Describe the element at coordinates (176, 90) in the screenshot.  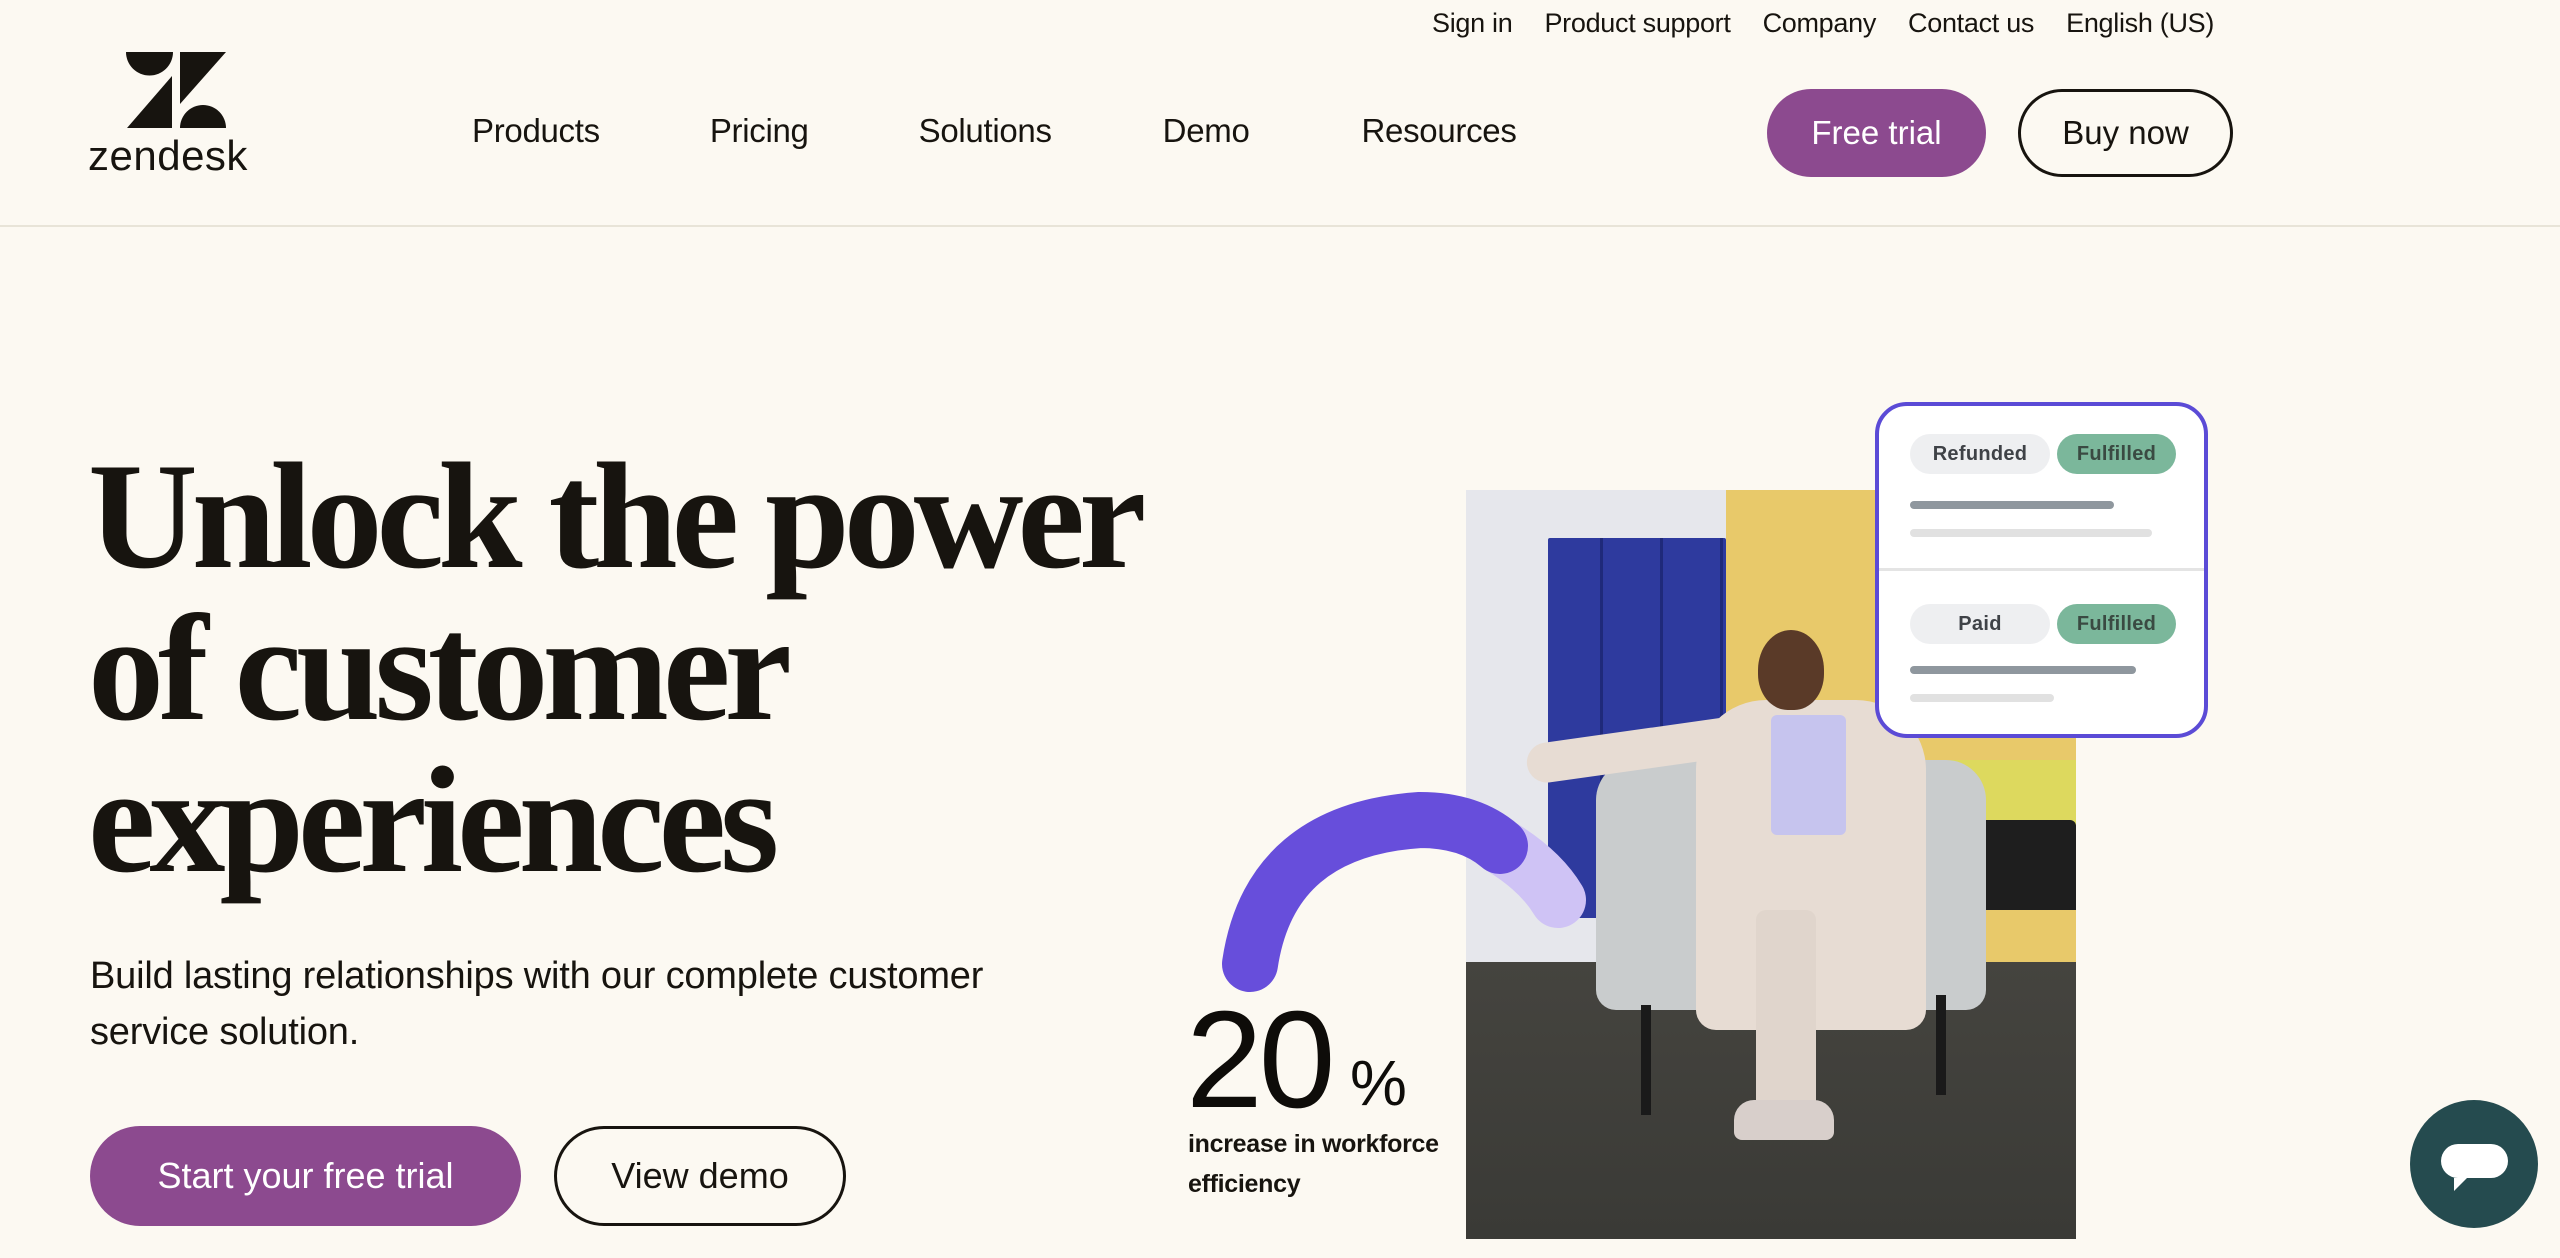
I see `zendesk-z-logo-icon` at that location.